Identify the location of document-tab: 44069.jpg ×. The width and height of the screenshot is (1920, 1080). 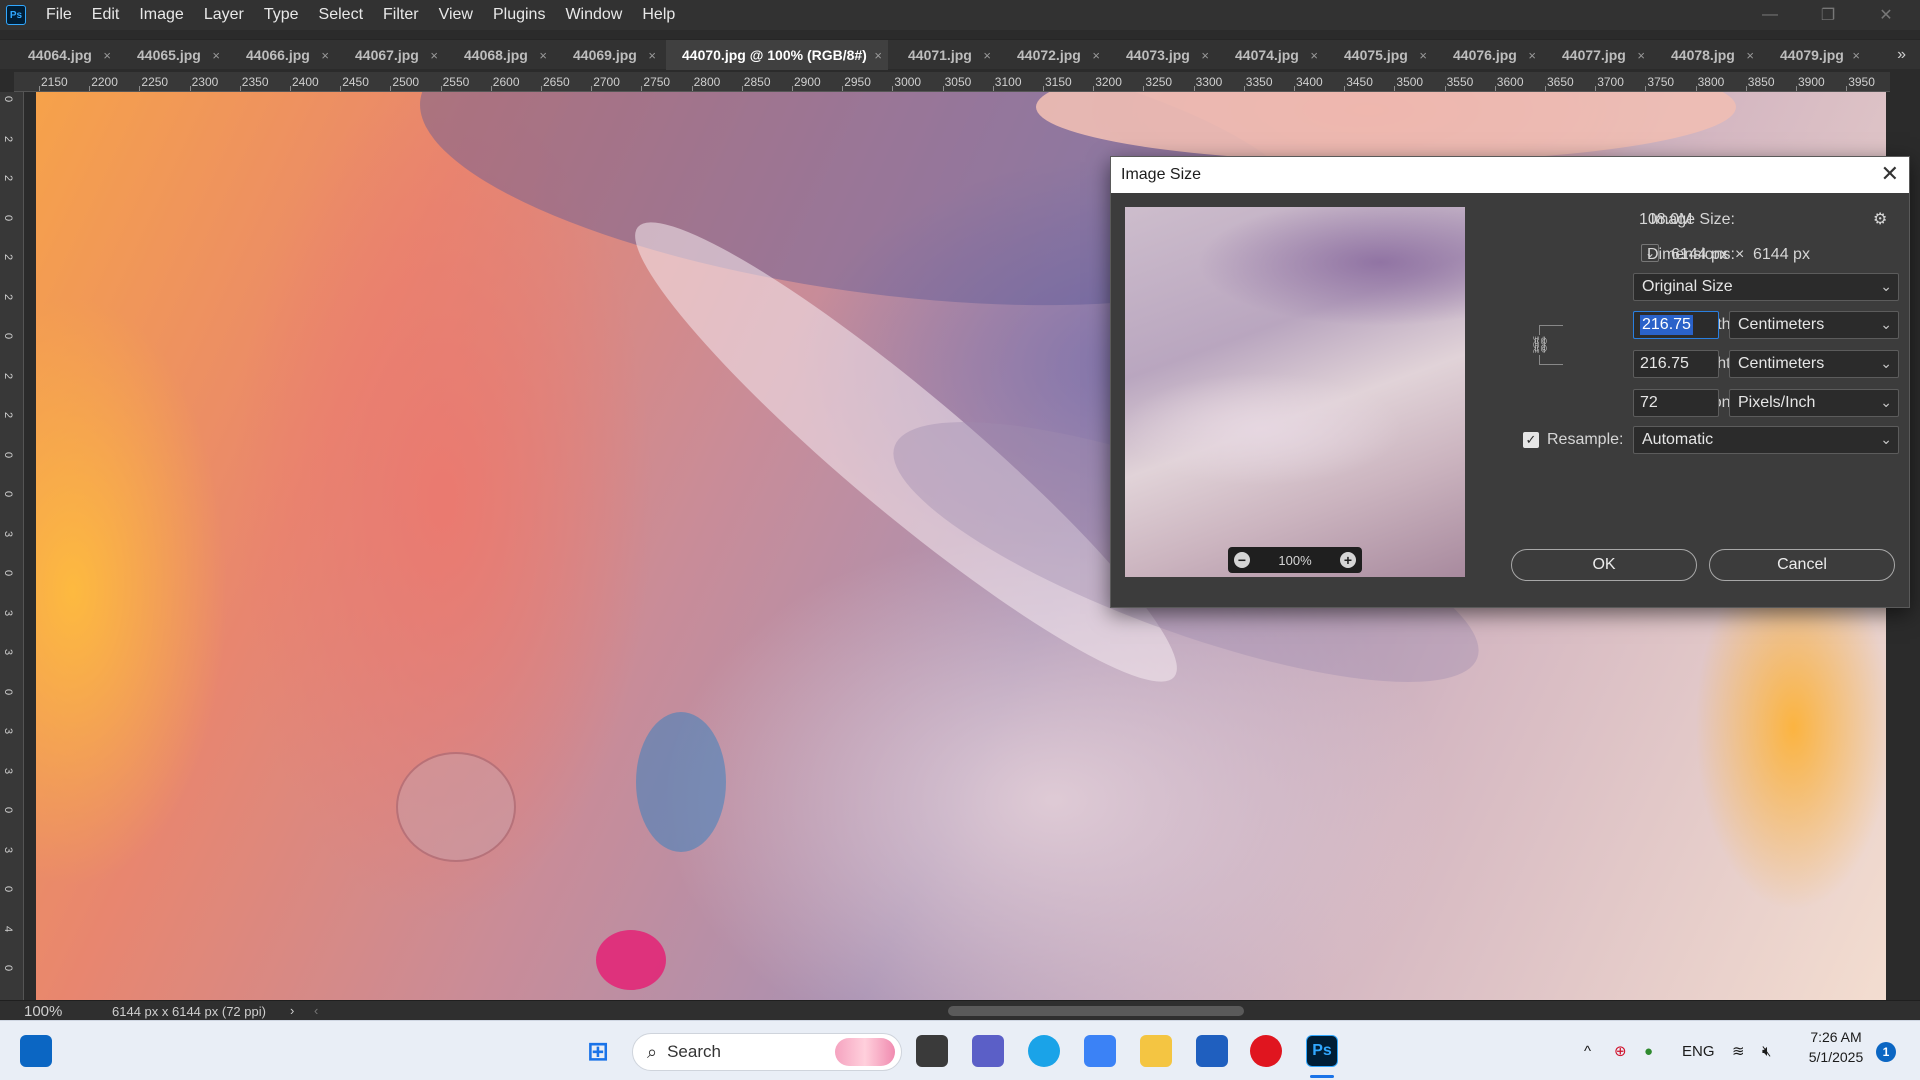
(609, 55).